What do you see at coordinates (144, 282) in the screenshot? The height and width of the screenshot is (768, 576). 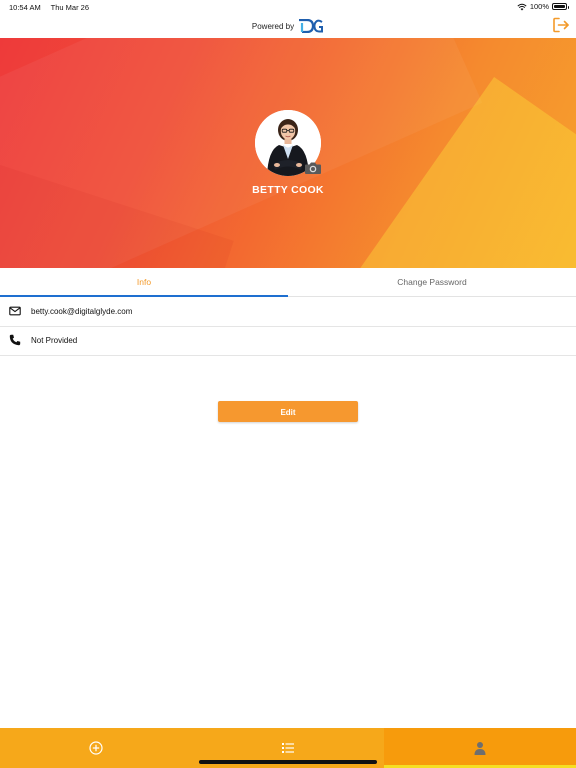 I see `tab-info: Info` at bounding box center [144, 282].